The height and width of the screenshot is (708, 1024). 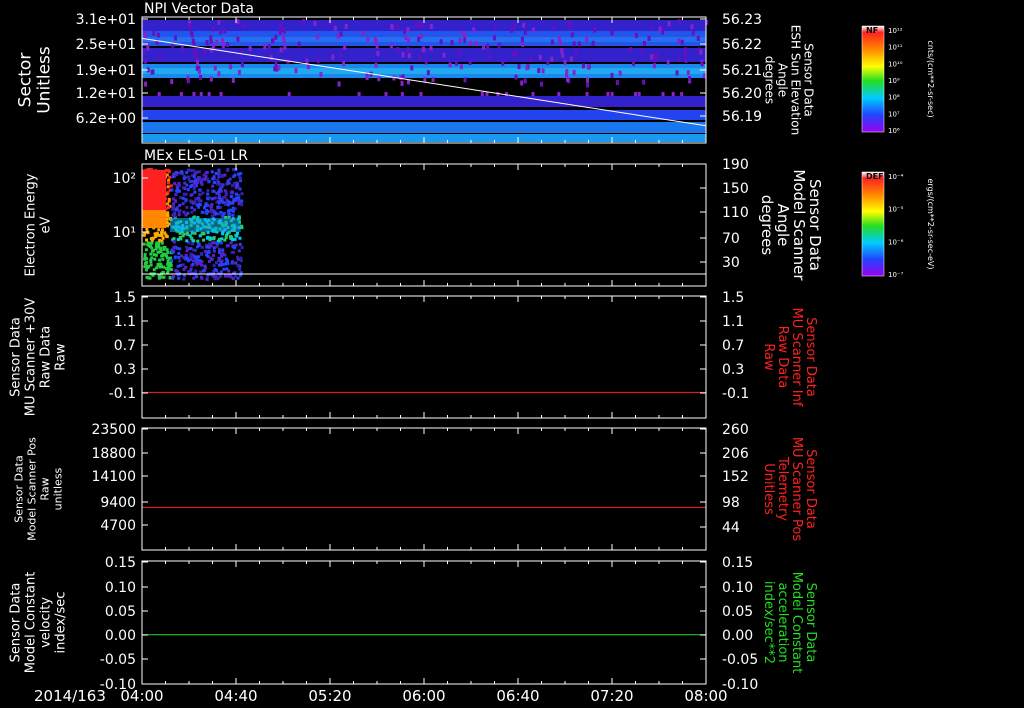 I want to click on panel-title: MEx ELS-01 LR, so click(x=196, y=156).